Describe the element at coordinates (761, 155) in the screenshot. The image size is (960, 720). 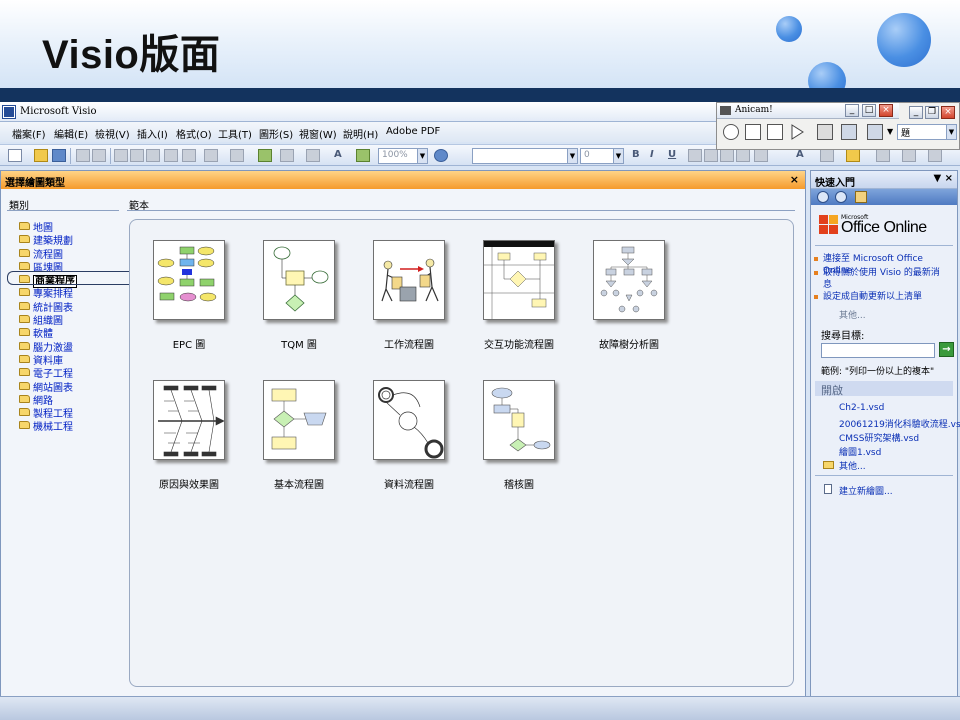
I see `indent-icon` at that location.